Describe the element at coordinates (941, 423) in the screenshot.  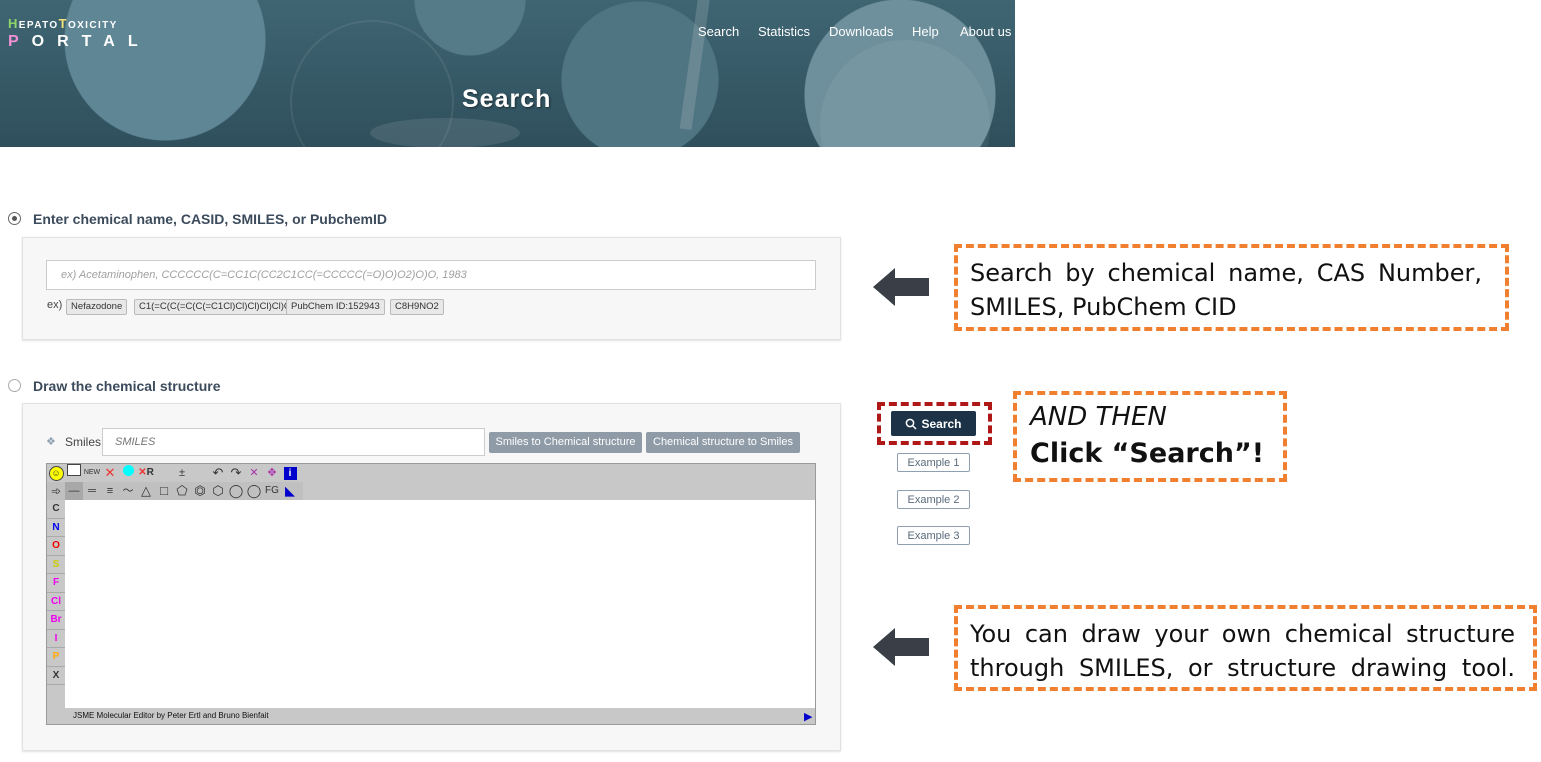
I see `search-button-label: Search` at that location.